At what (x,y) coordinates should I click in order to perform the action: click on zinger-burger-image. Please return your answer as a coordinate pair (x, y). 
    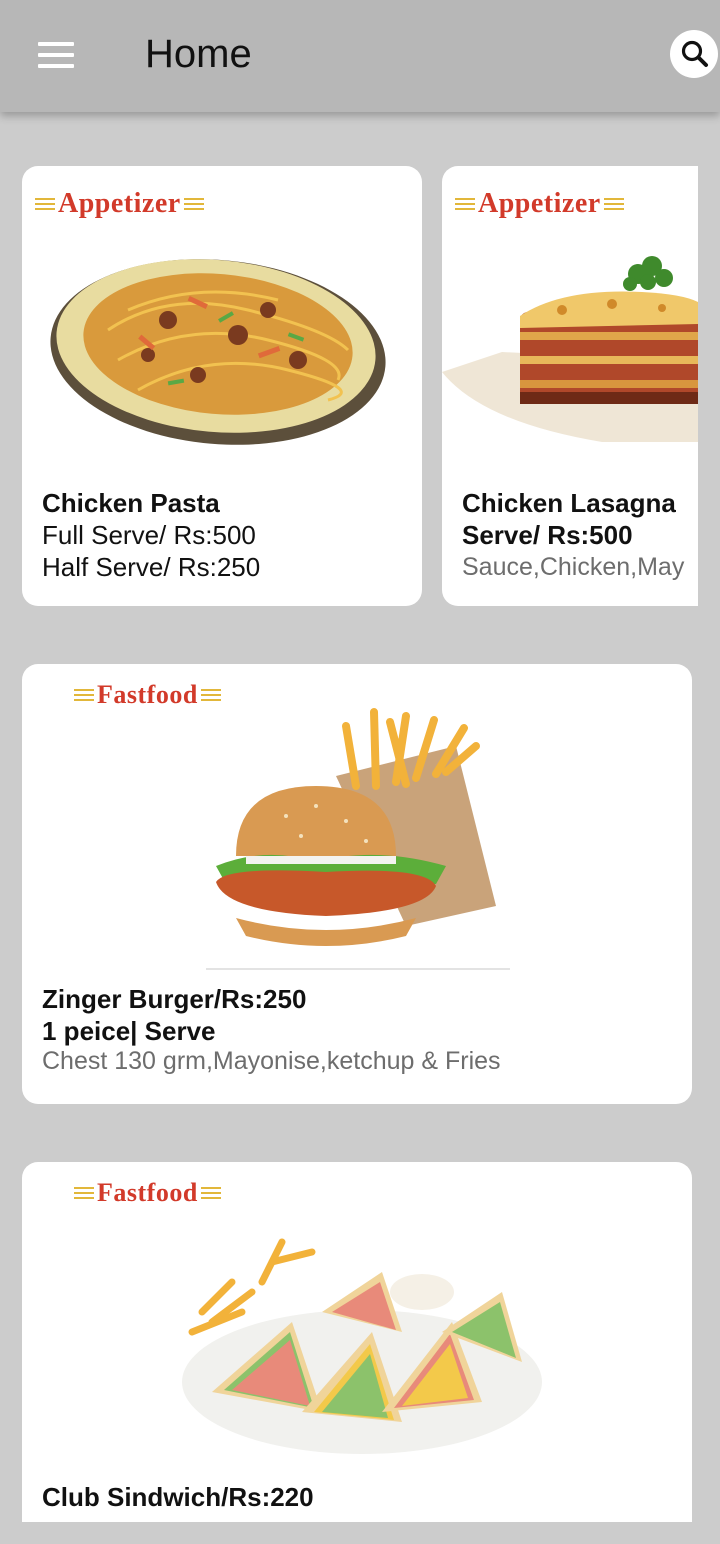
    Looking at the image, I should click on (358, 839).